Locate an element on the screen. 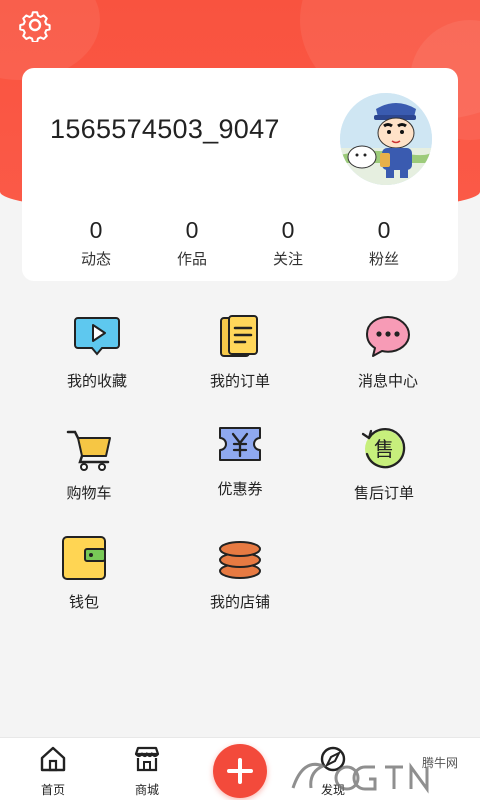  stat-label: 动态 is located at coordinates (95, 259).